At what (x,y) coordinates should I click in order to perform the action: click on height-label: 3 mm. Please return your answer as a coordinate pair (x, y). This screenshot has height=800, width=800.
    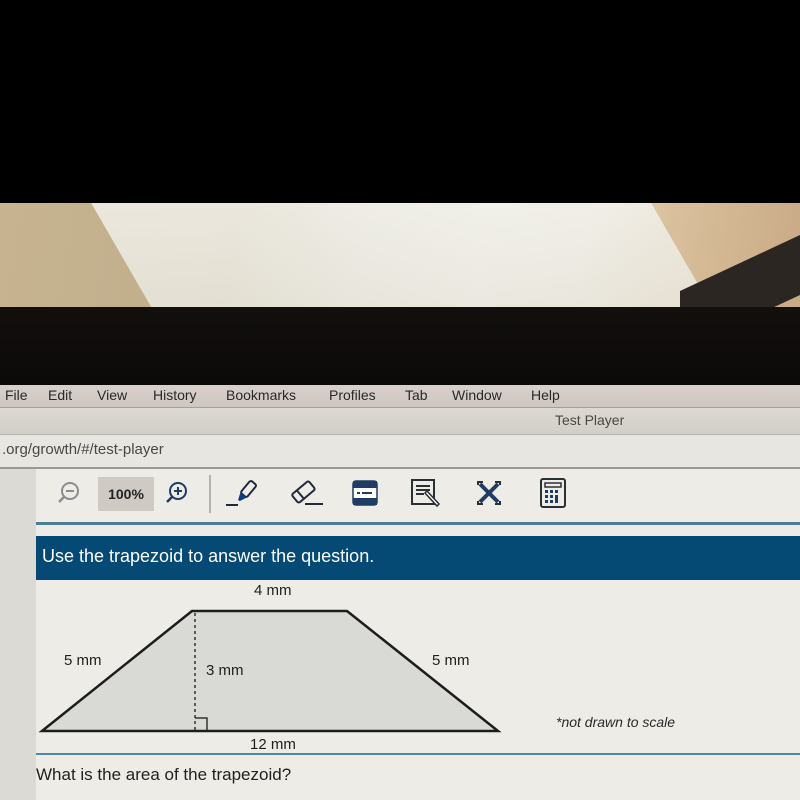
    Looking at the image, I should click on (225, 670).